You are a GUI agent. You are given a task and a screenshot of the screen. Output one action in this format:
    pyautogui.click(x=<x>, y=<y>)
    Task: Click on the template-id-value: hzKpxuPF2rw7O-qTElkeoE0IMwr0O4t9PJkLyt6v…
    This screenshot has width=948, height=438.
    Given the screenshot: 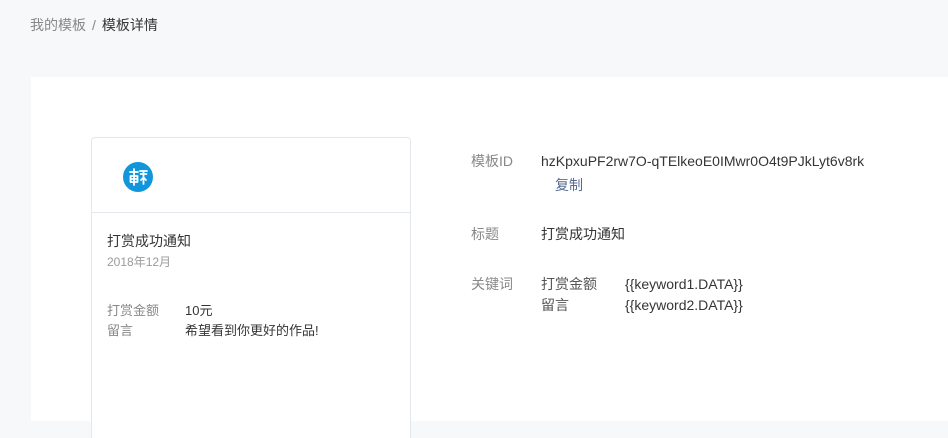 What is the action you would take?
    pyautogui.click(x=703, y=161)
    